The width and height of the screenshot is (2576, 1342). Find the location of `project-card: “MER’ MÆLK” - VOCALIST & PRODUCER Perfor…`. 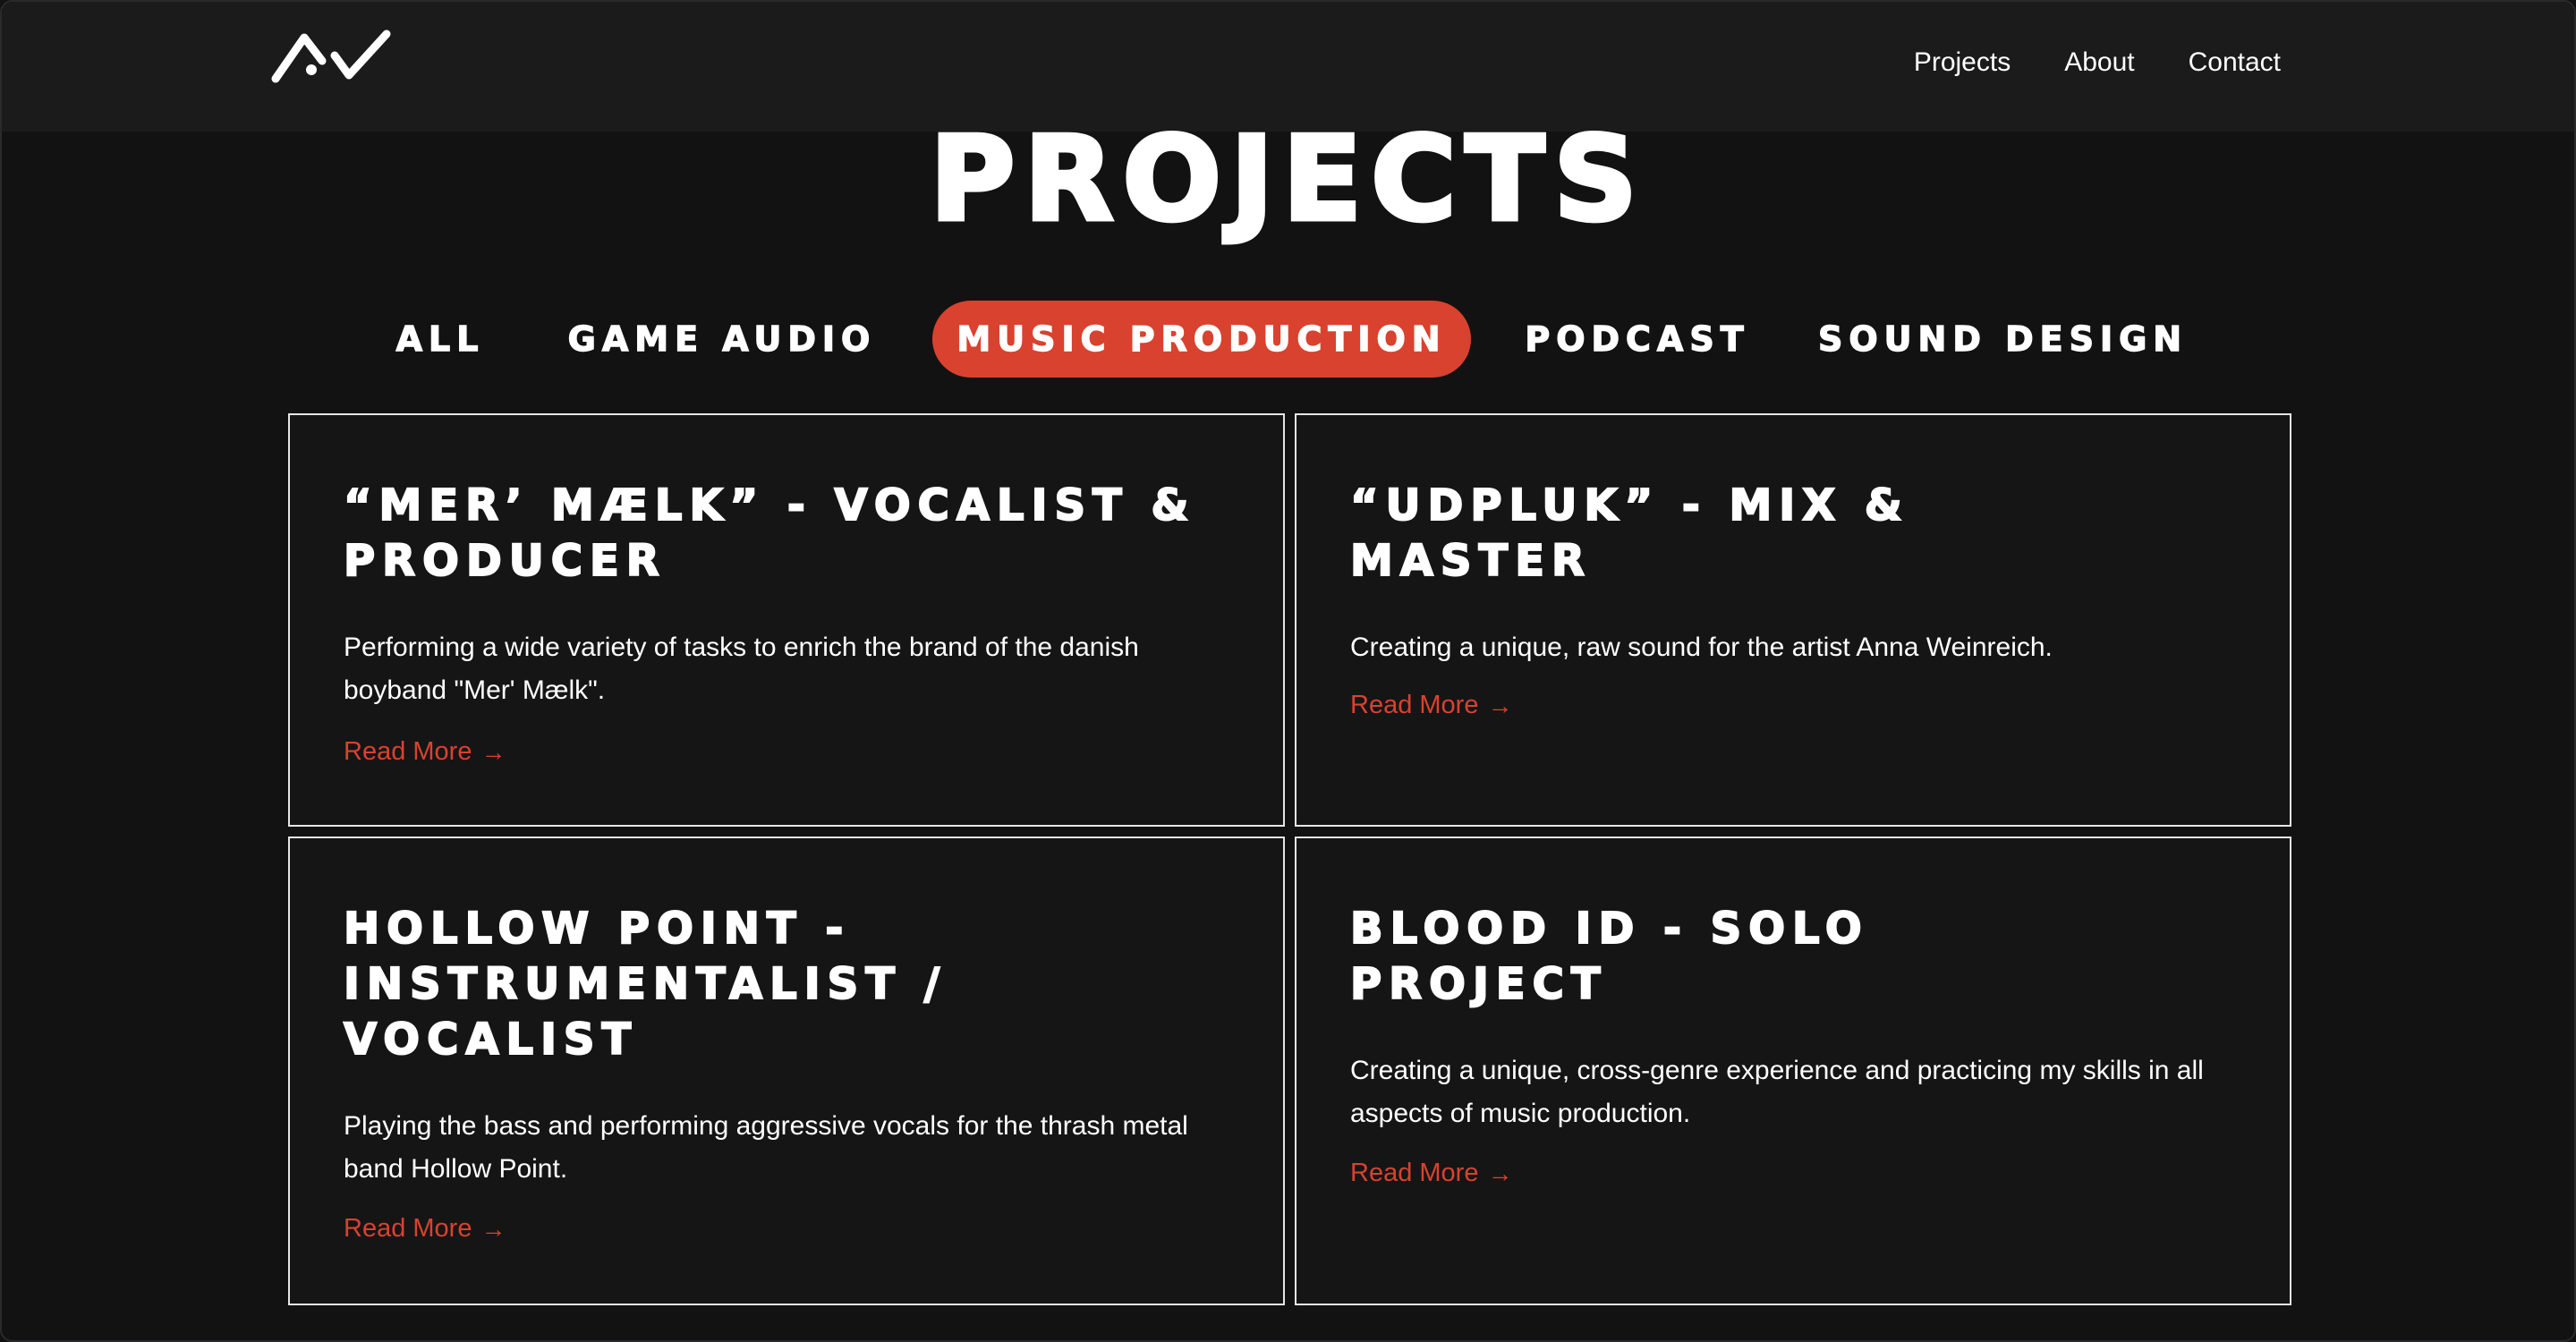

project-card: “MER’ MÆLK” - VOCALIST & PRODUCER Perfor… is located at coordinates (786, 620).